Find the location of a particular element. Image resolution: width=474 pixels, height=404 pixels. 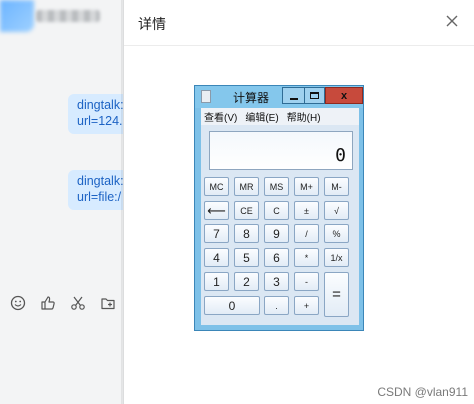

key-percent: % is located at coordinates (336, 233).